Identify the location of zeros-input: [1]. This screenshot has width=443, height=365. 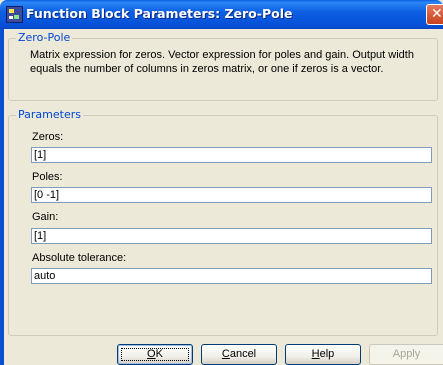
(231, 155).